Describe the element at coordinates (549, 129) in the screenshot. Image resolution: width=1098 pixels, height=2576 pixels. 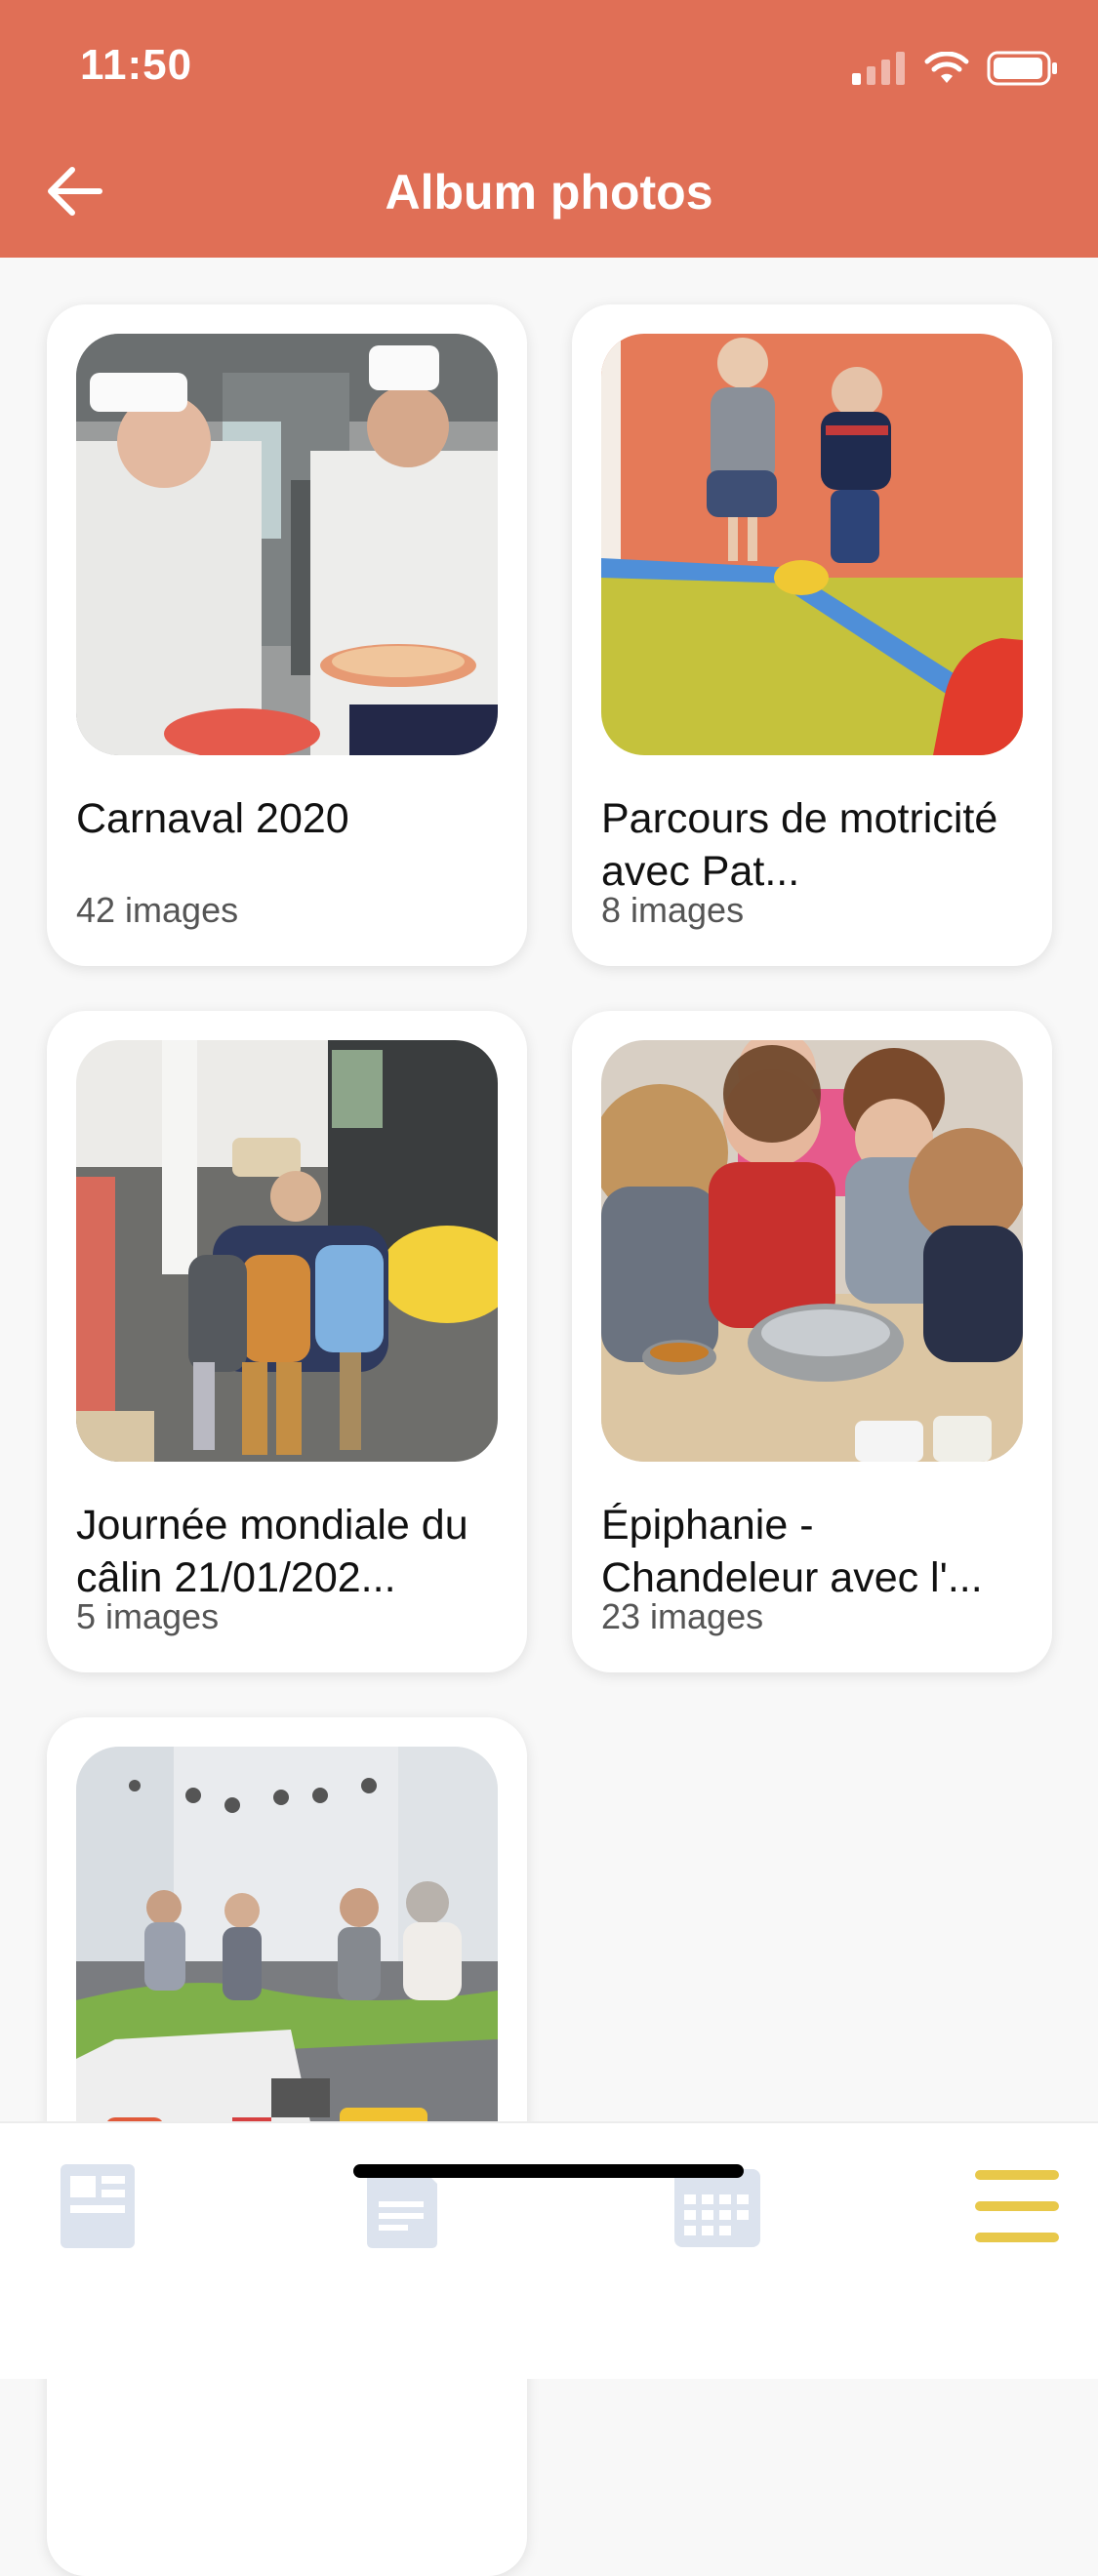
I see `app-header: 11:50 Album photos` at that location.